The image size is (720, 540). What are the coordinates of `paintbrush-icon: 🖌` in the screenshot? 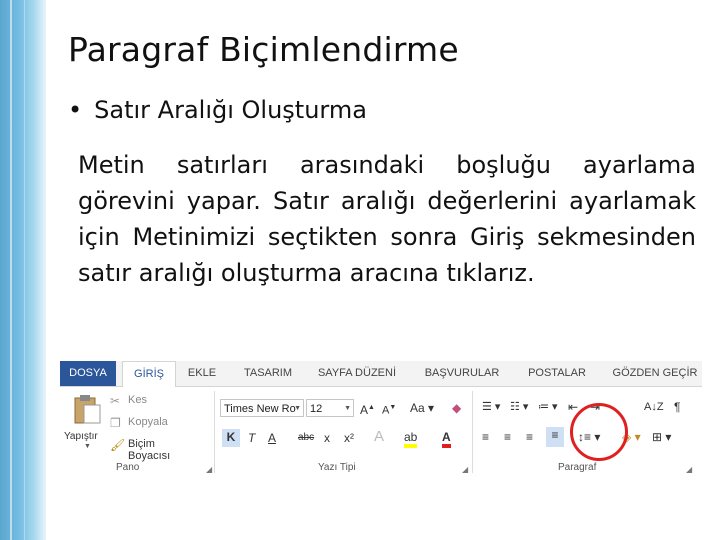 It's located at (118, 445).